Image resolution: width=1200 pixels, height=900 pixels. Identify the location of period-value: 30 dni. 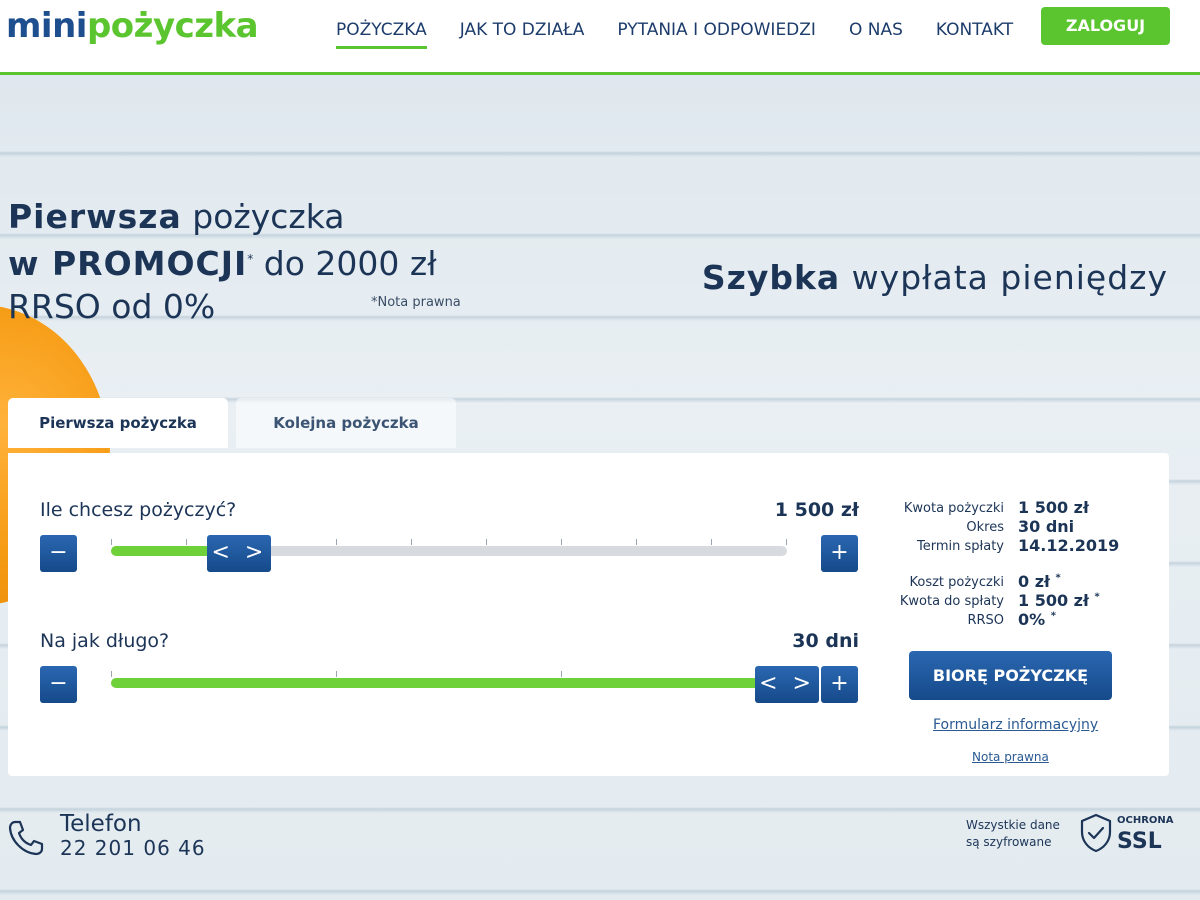
(825, 641).